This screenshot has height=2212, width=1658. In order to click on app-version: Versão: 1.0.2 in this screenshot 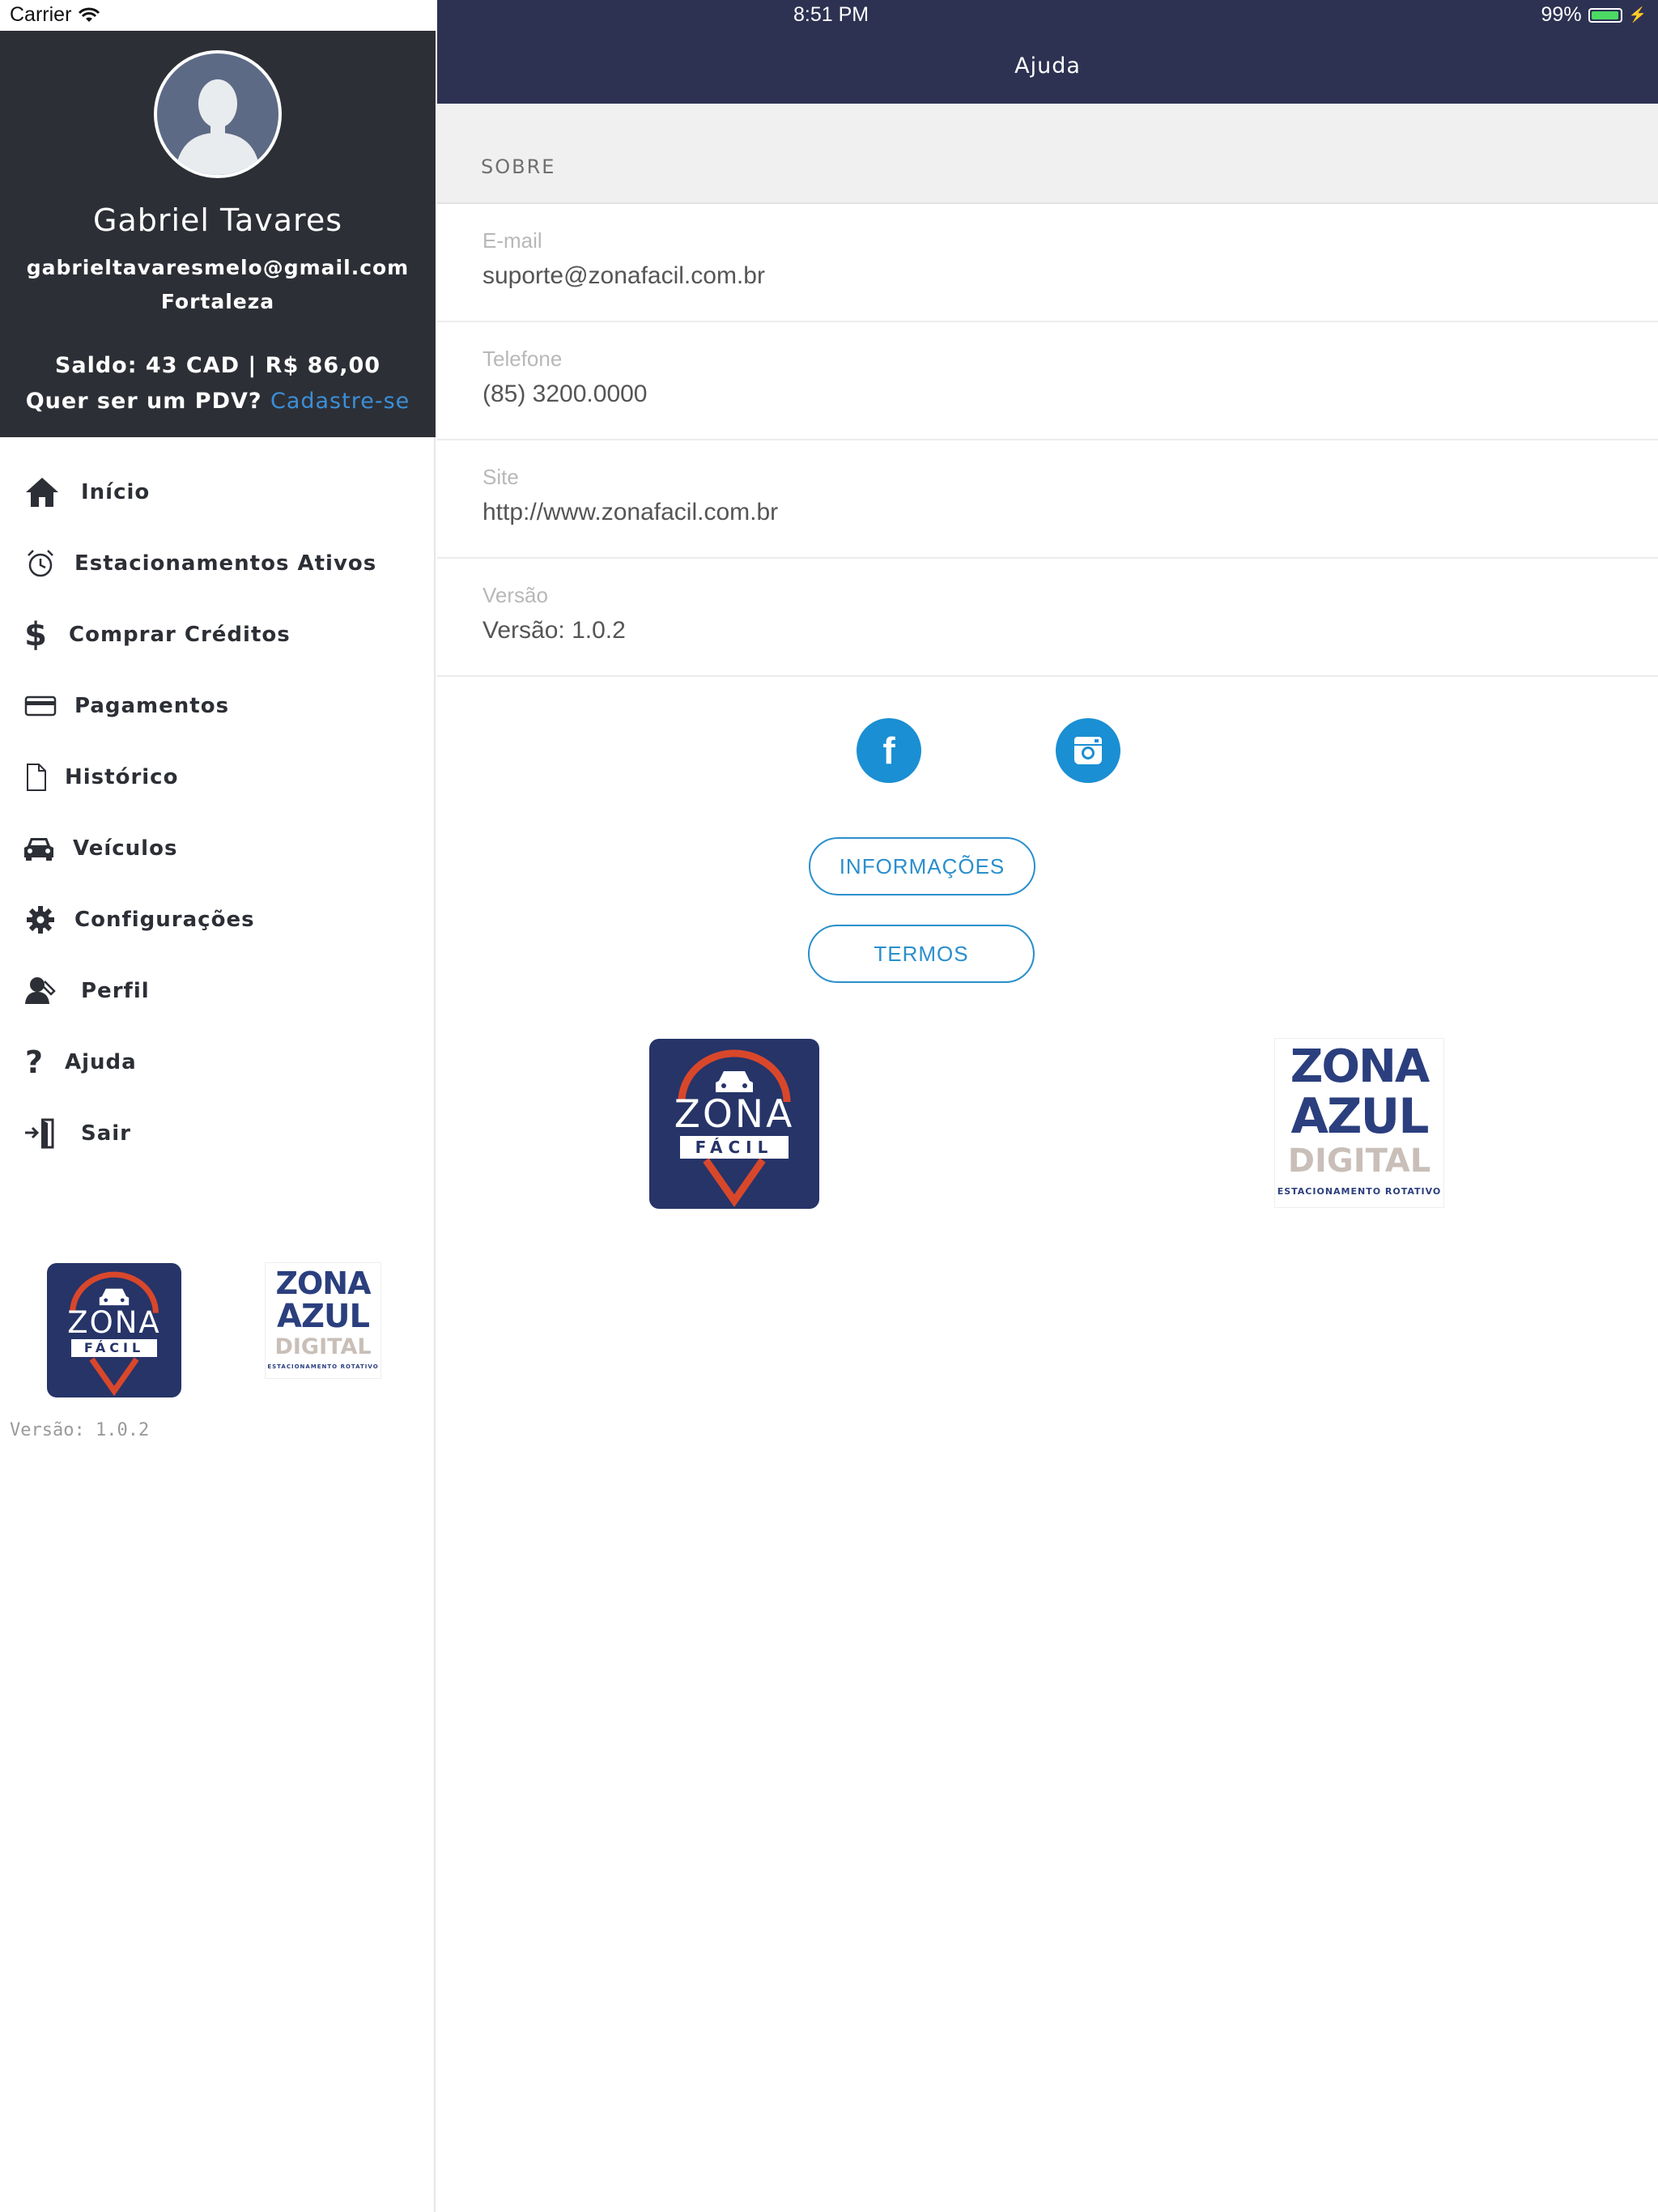, I will do `click(80, 1430)`.